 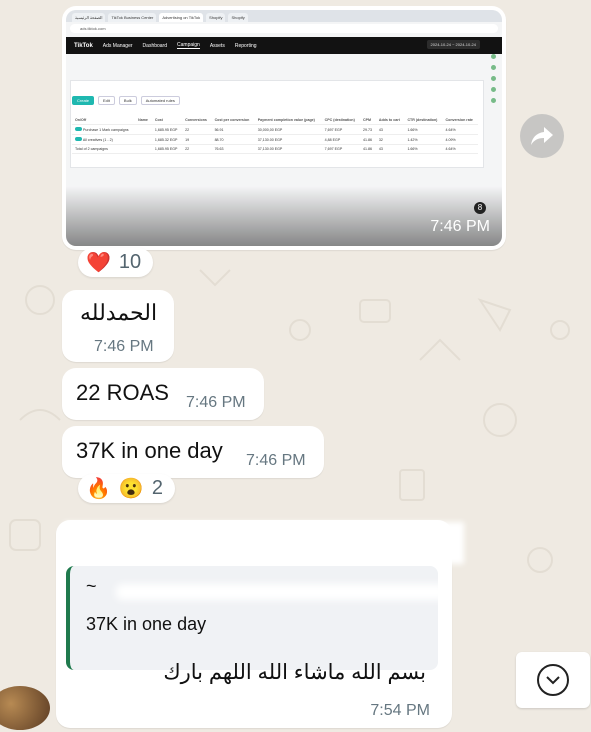 I want to click on browser-tab: TikTok Business Center, so click(x=132, y=17).